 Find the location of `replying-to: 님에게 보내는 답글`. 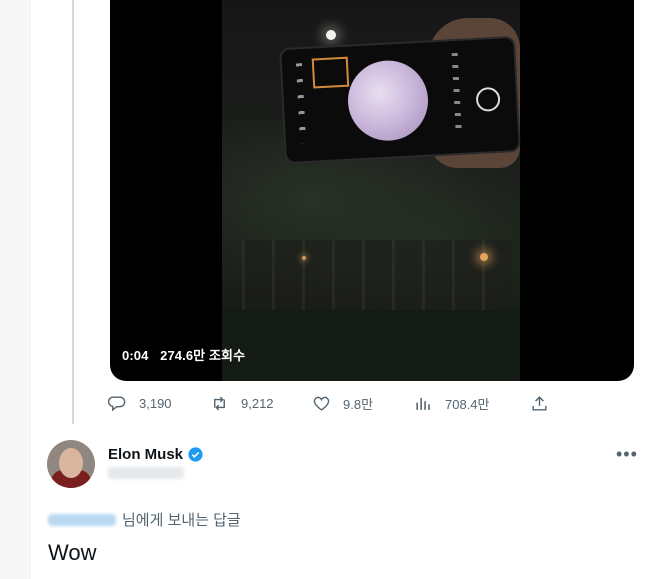

replying-to: 님에게 보내는 답글 is located at coordinates (144, 519).